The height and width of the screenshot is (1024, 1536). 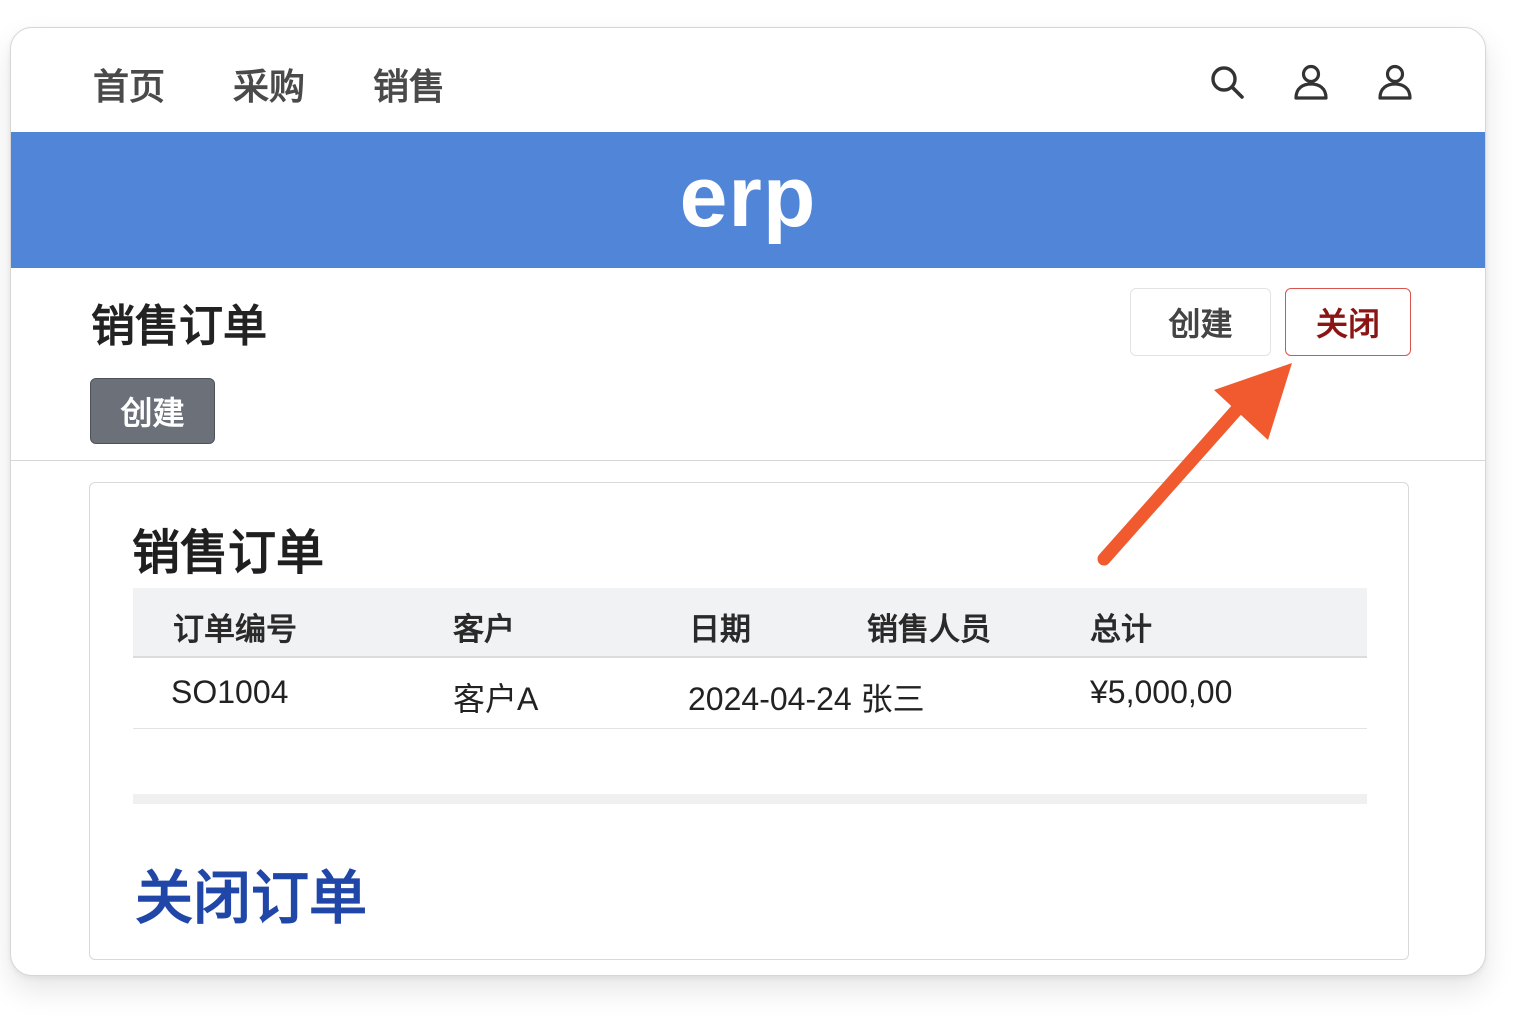 I want to click on page-title: 销售订单, so click(x=179, y=326).